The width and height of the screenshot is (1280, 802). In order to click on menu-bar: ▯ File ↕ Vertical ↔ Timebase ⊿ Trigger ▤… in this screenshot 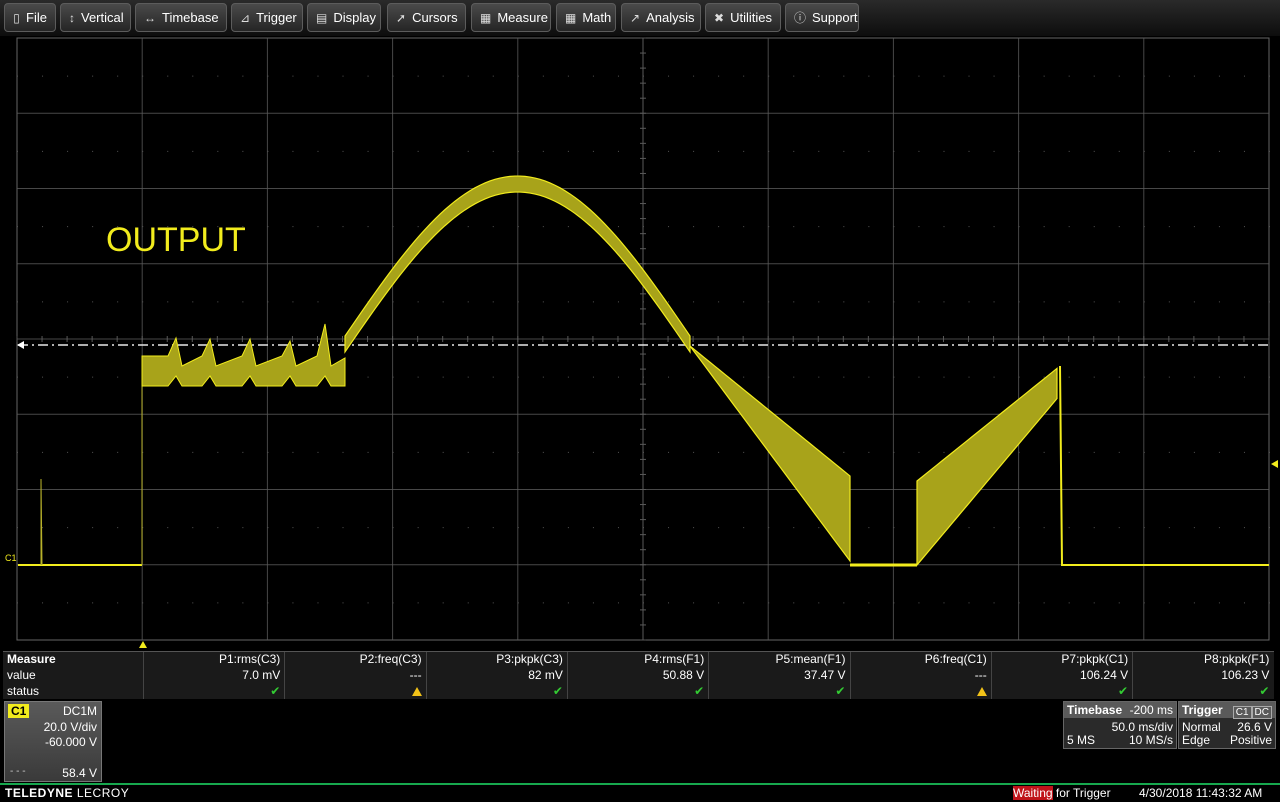, I will do `click(640, 18)`.